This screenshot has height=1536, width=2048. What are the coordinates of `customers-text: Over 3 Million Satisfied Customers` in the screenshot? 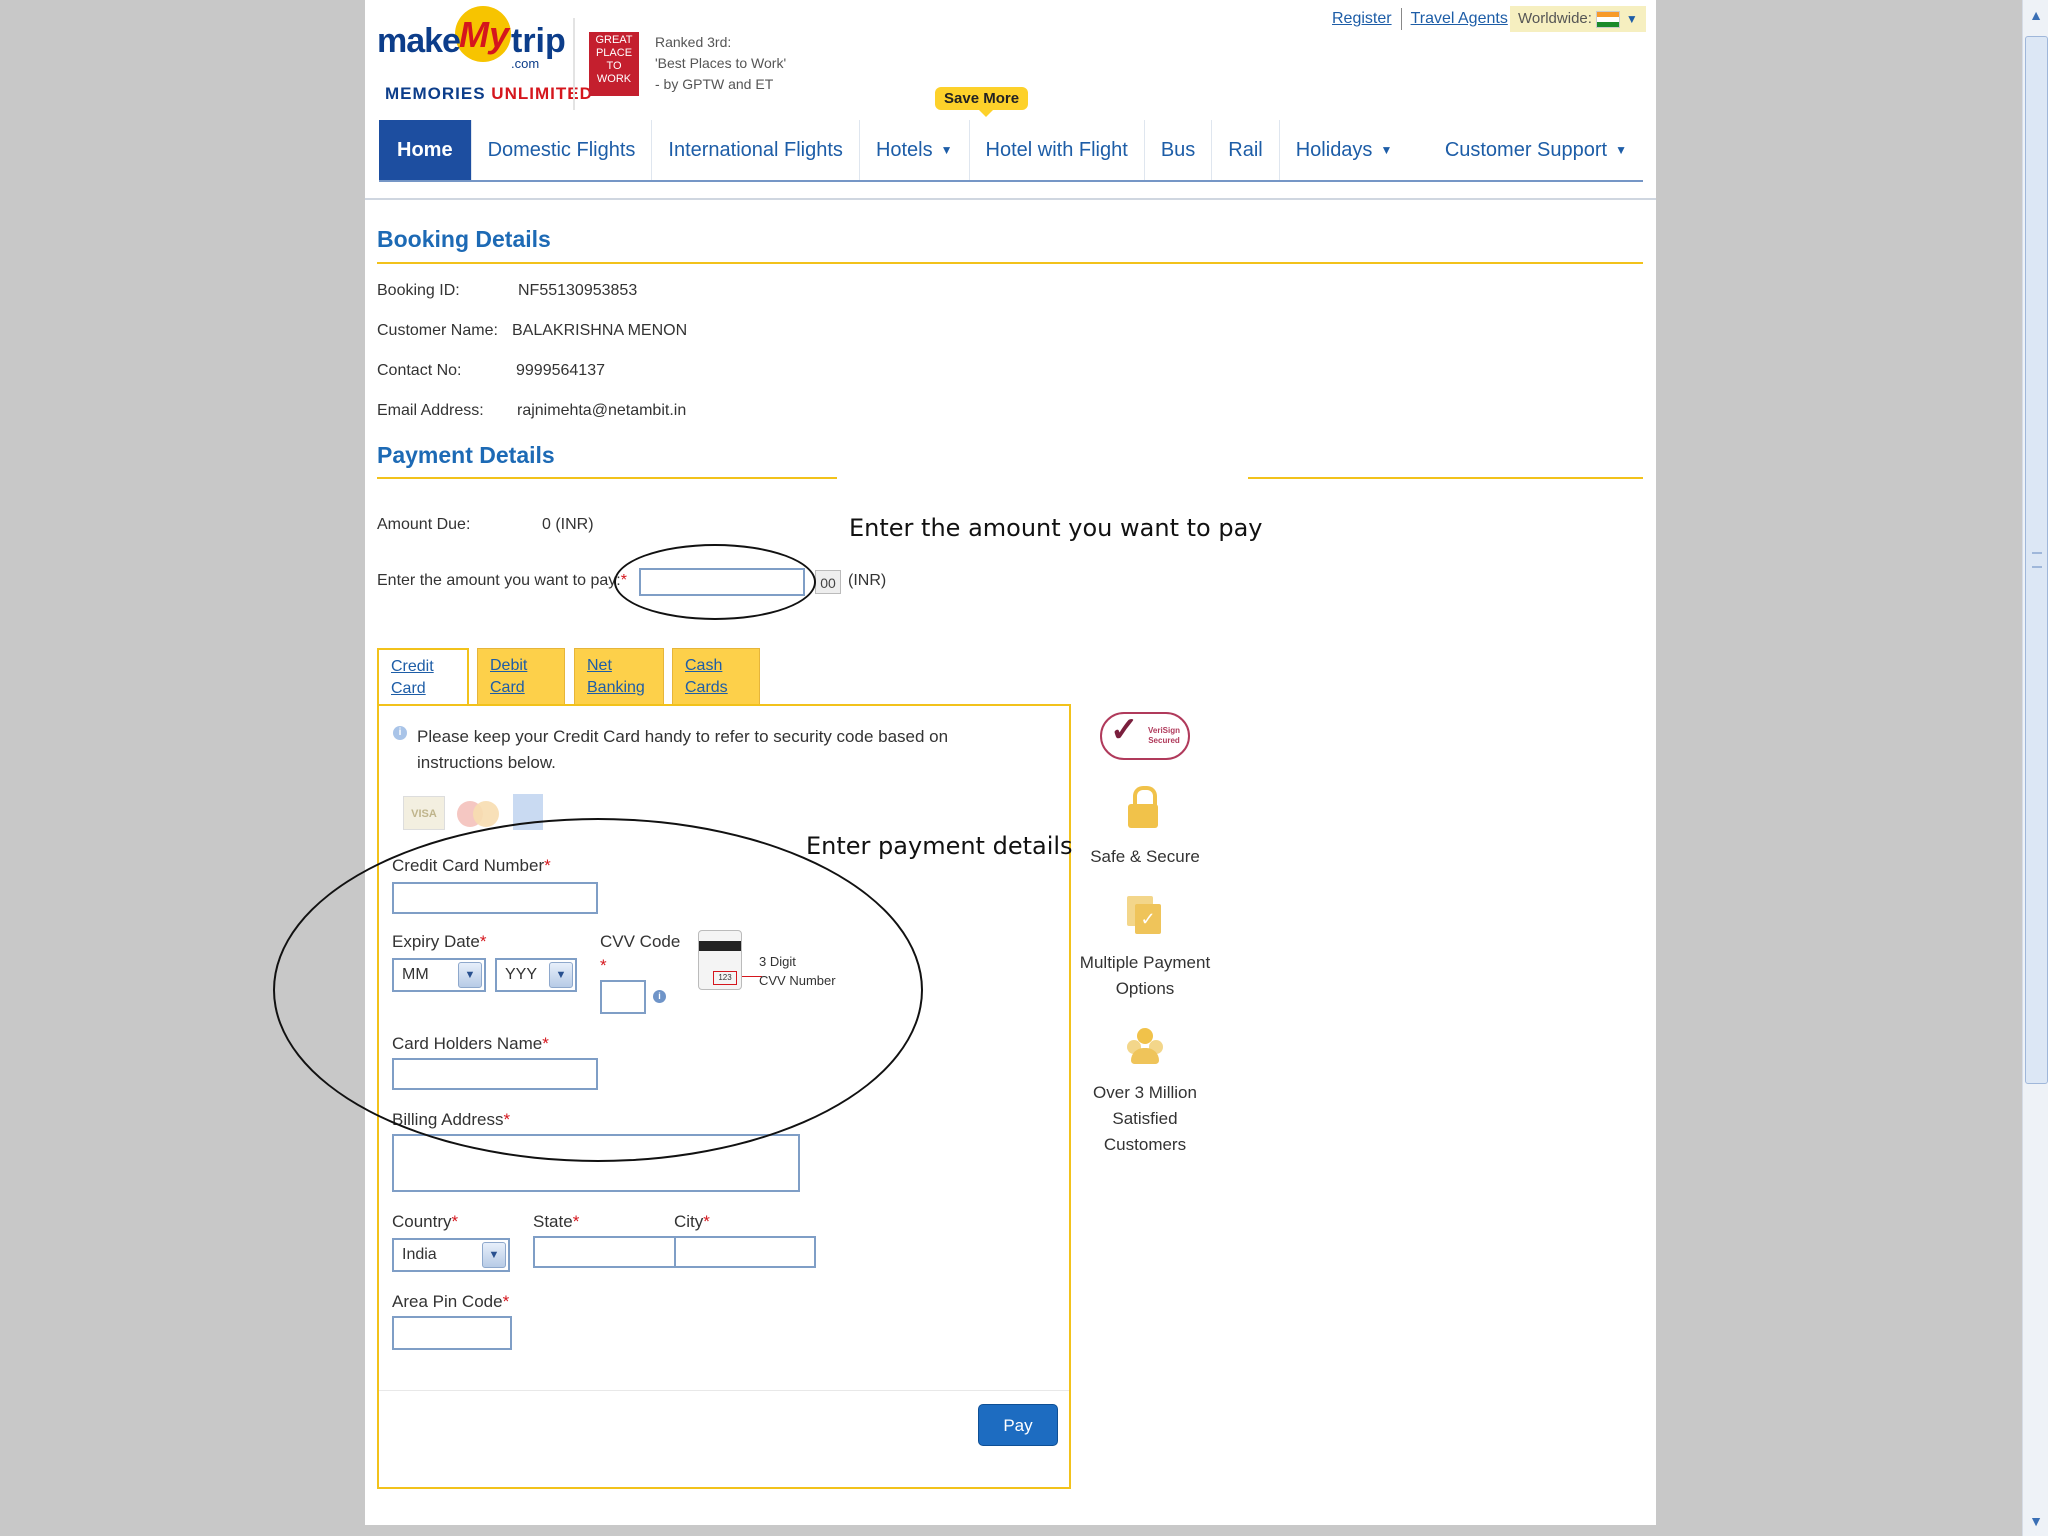 It's located at (1145, 1119).